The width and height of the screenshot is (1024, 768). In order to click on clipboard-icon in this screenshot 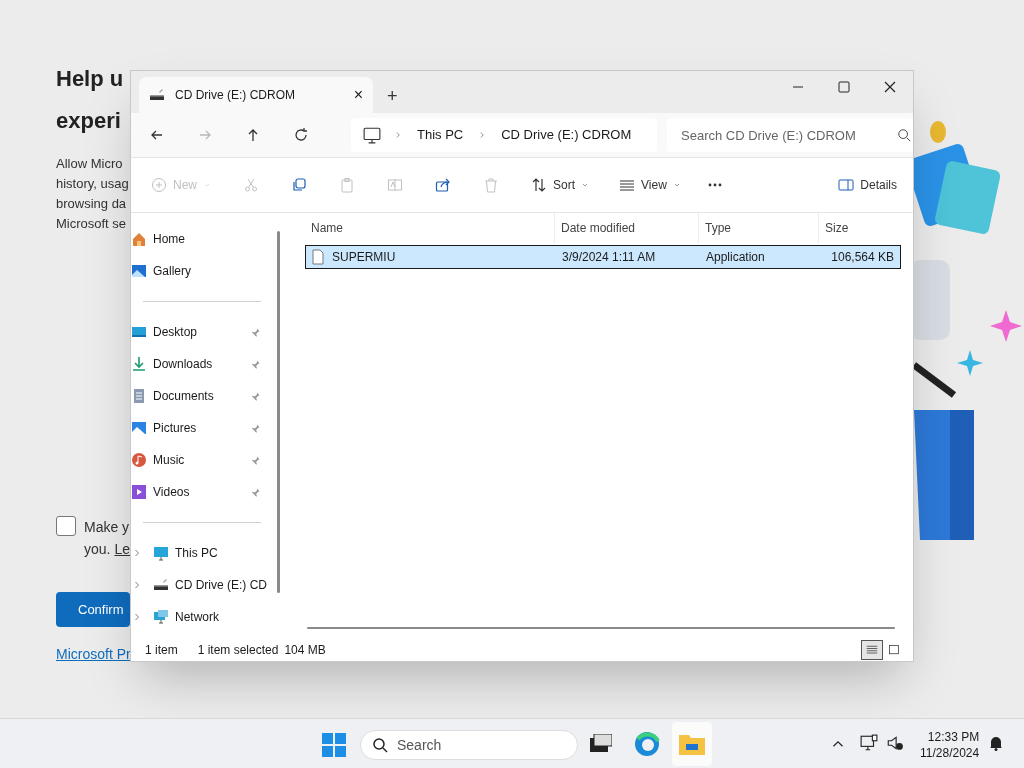, I will do `click(347, 185)`.